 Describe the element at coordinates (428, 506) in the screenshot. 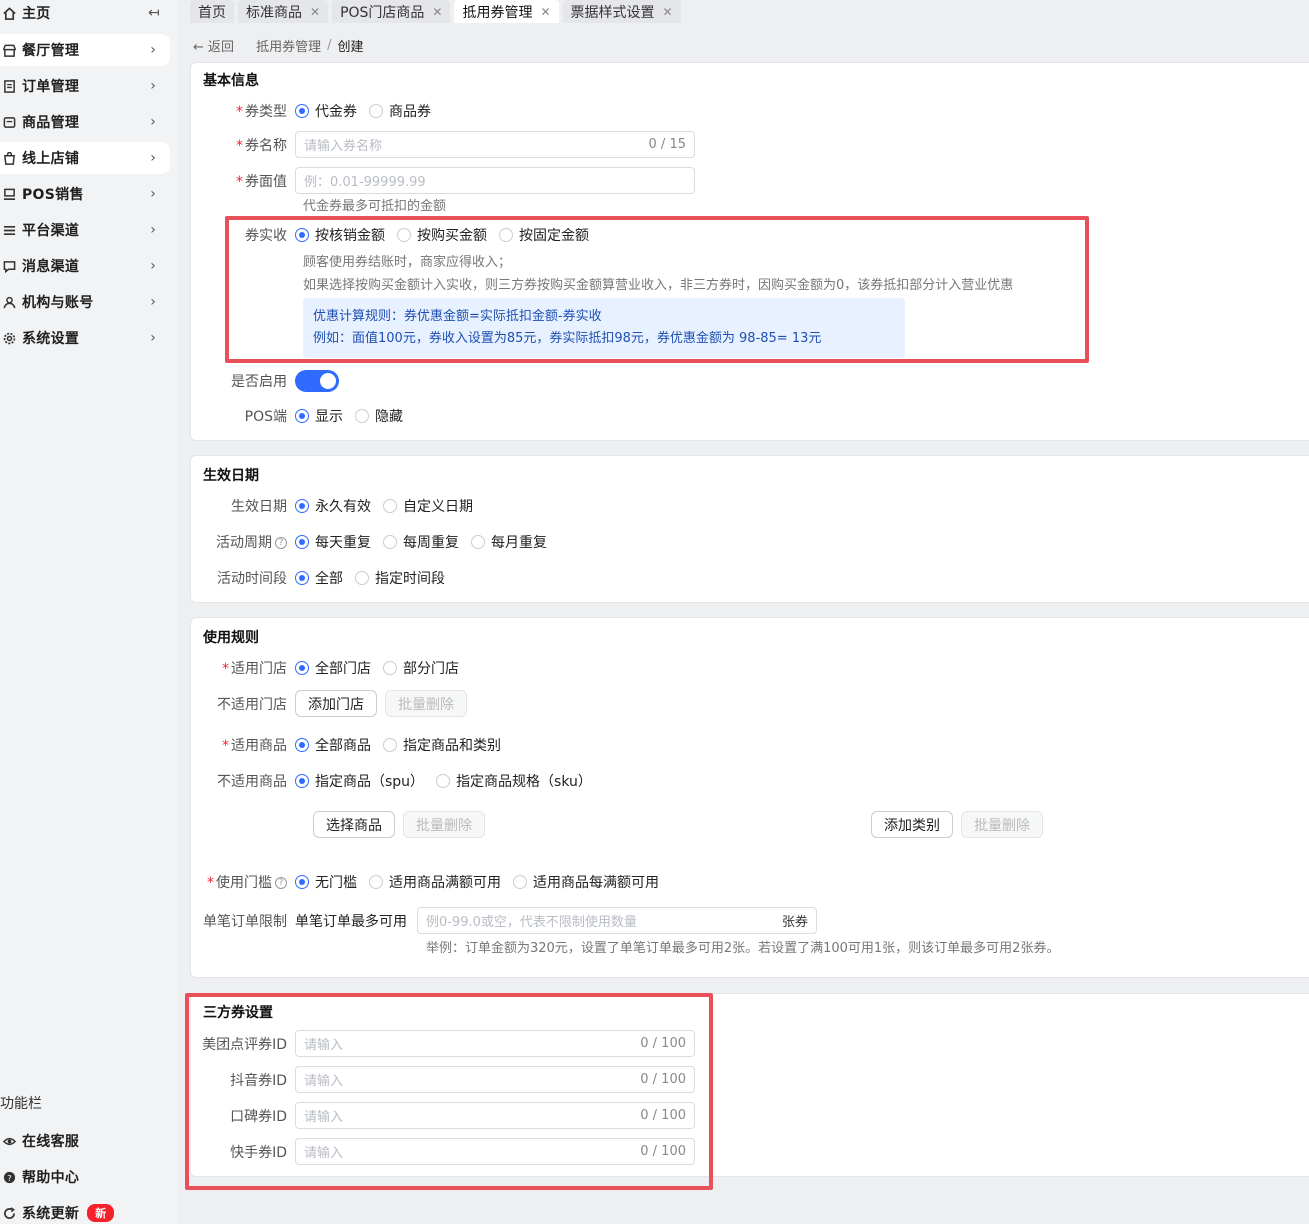

I see `radio-custom-date: 自定义日期` at that location.